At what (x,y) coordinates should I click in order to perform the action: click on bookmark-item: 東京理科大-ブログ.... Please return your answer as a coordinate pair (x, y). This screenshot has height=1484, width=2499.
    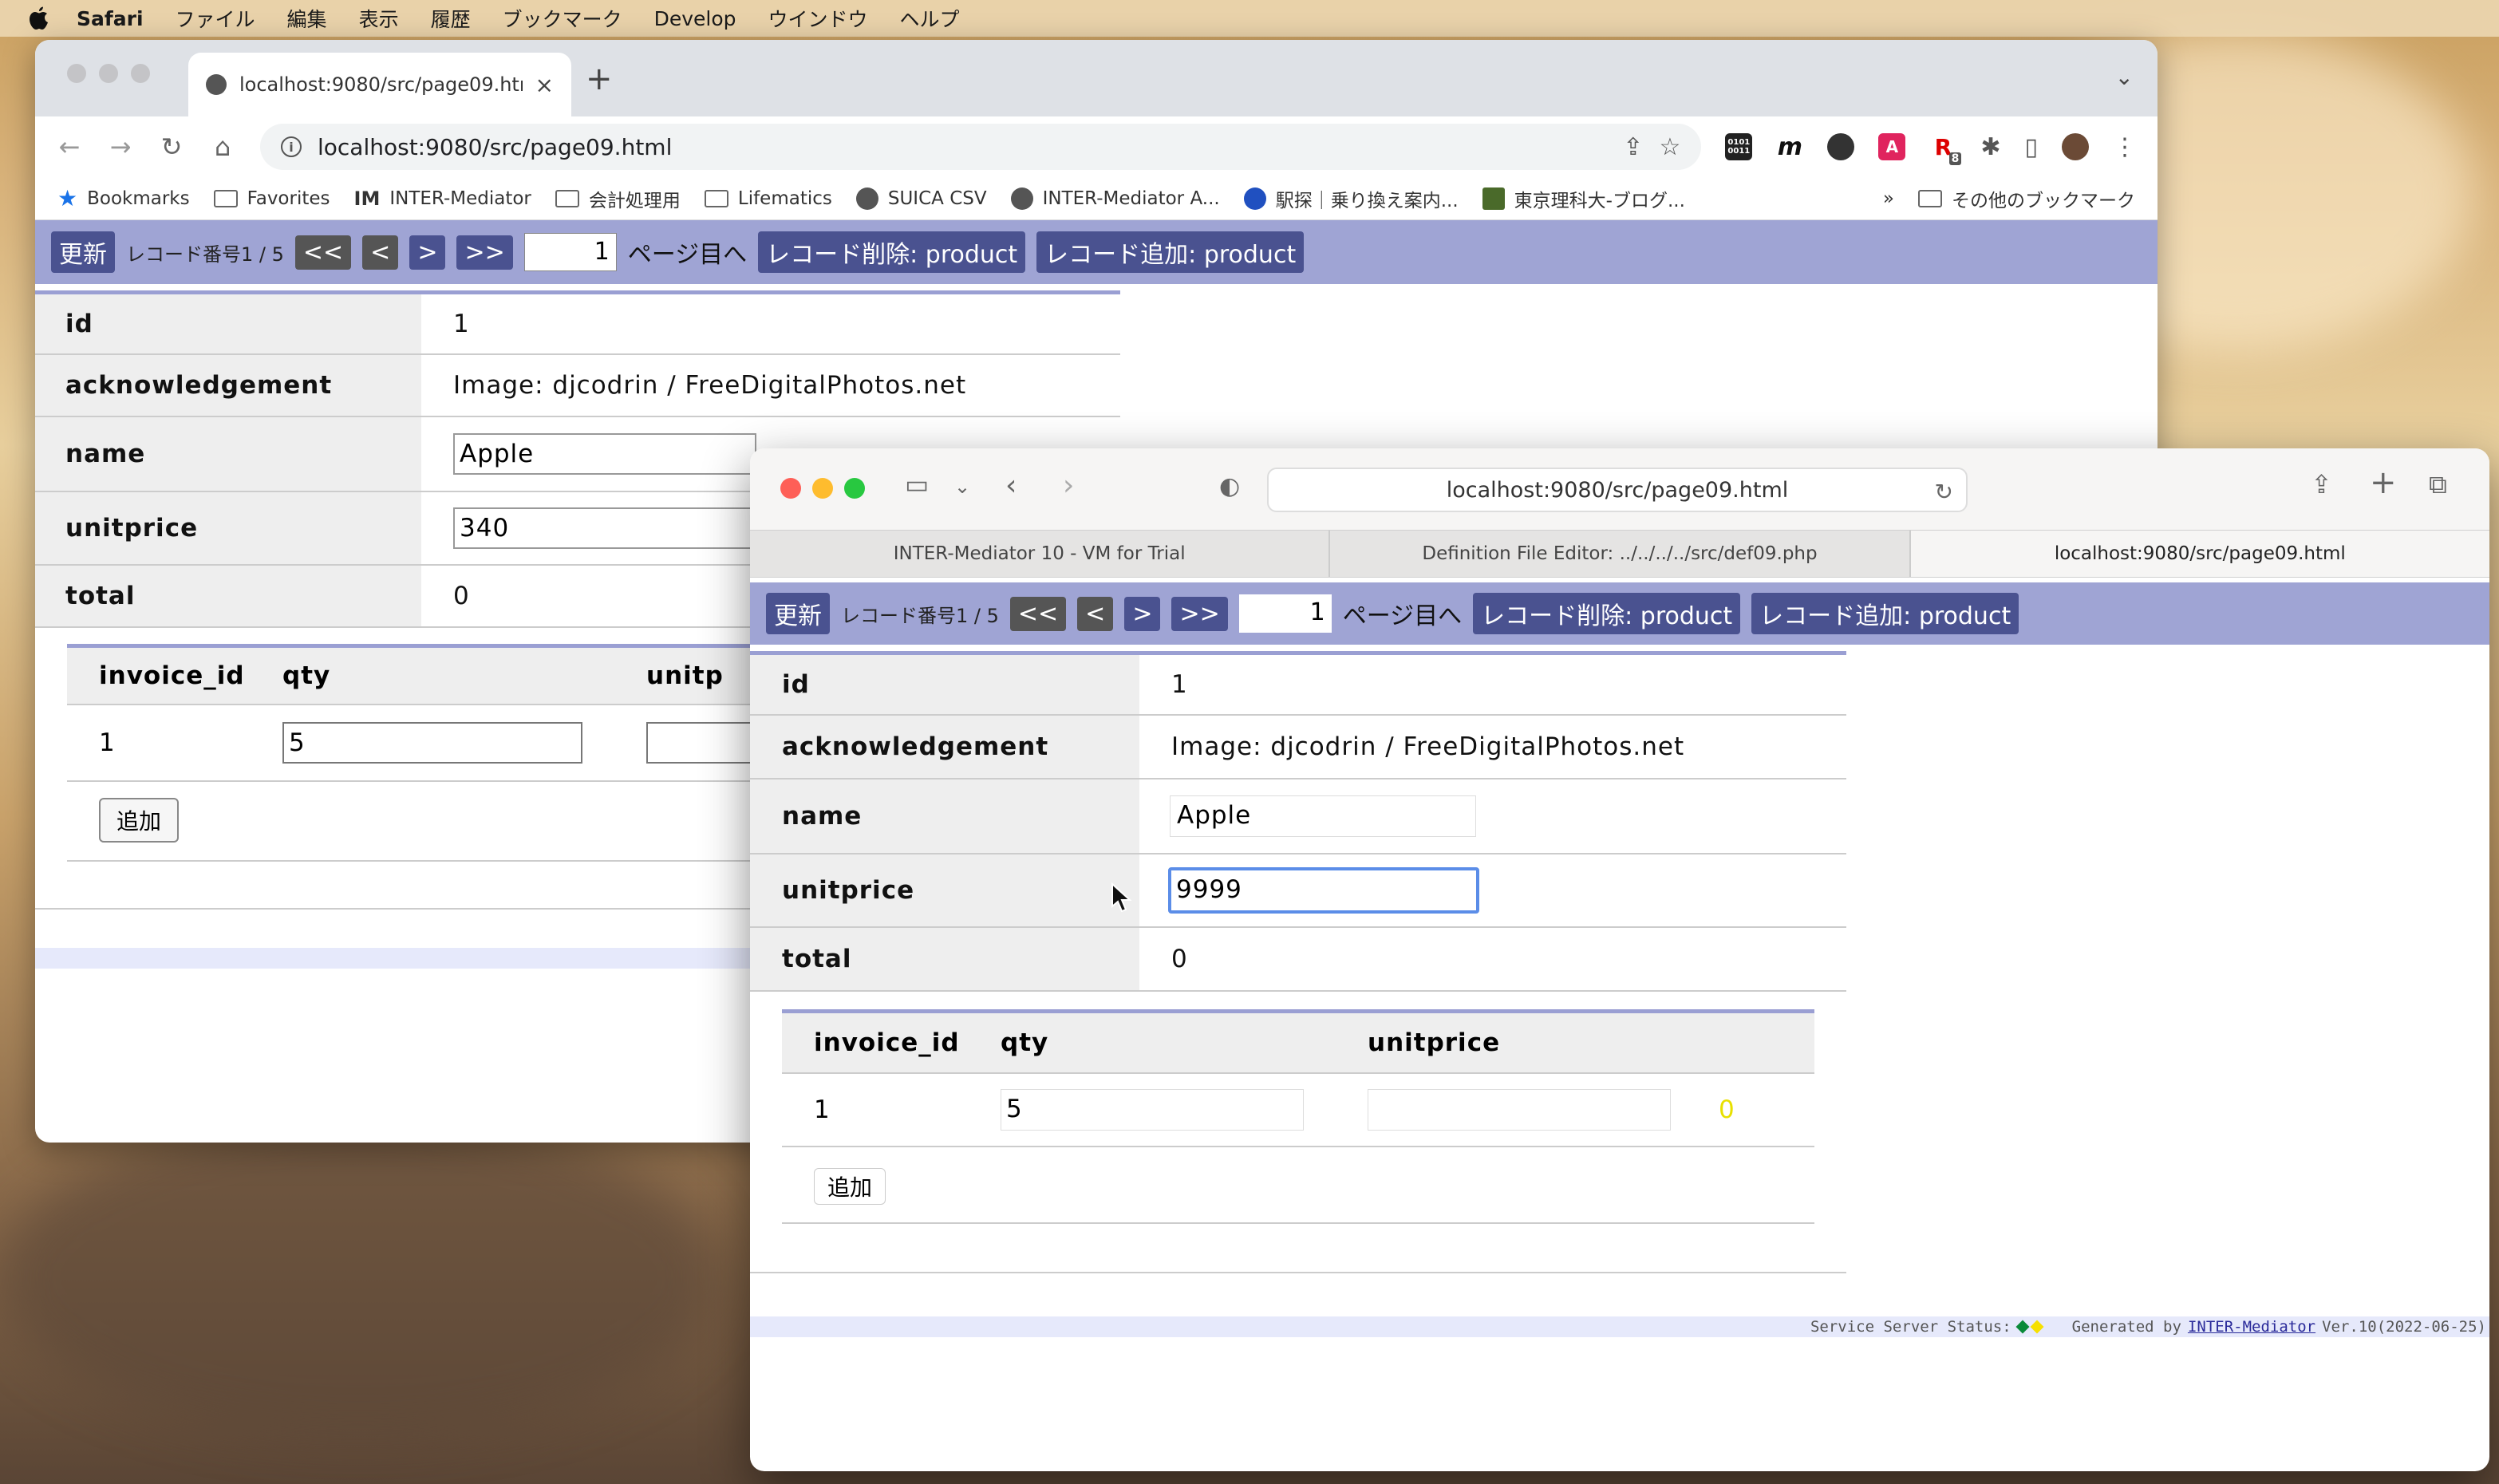
    Looking at the image, I should click on (1583, 198).